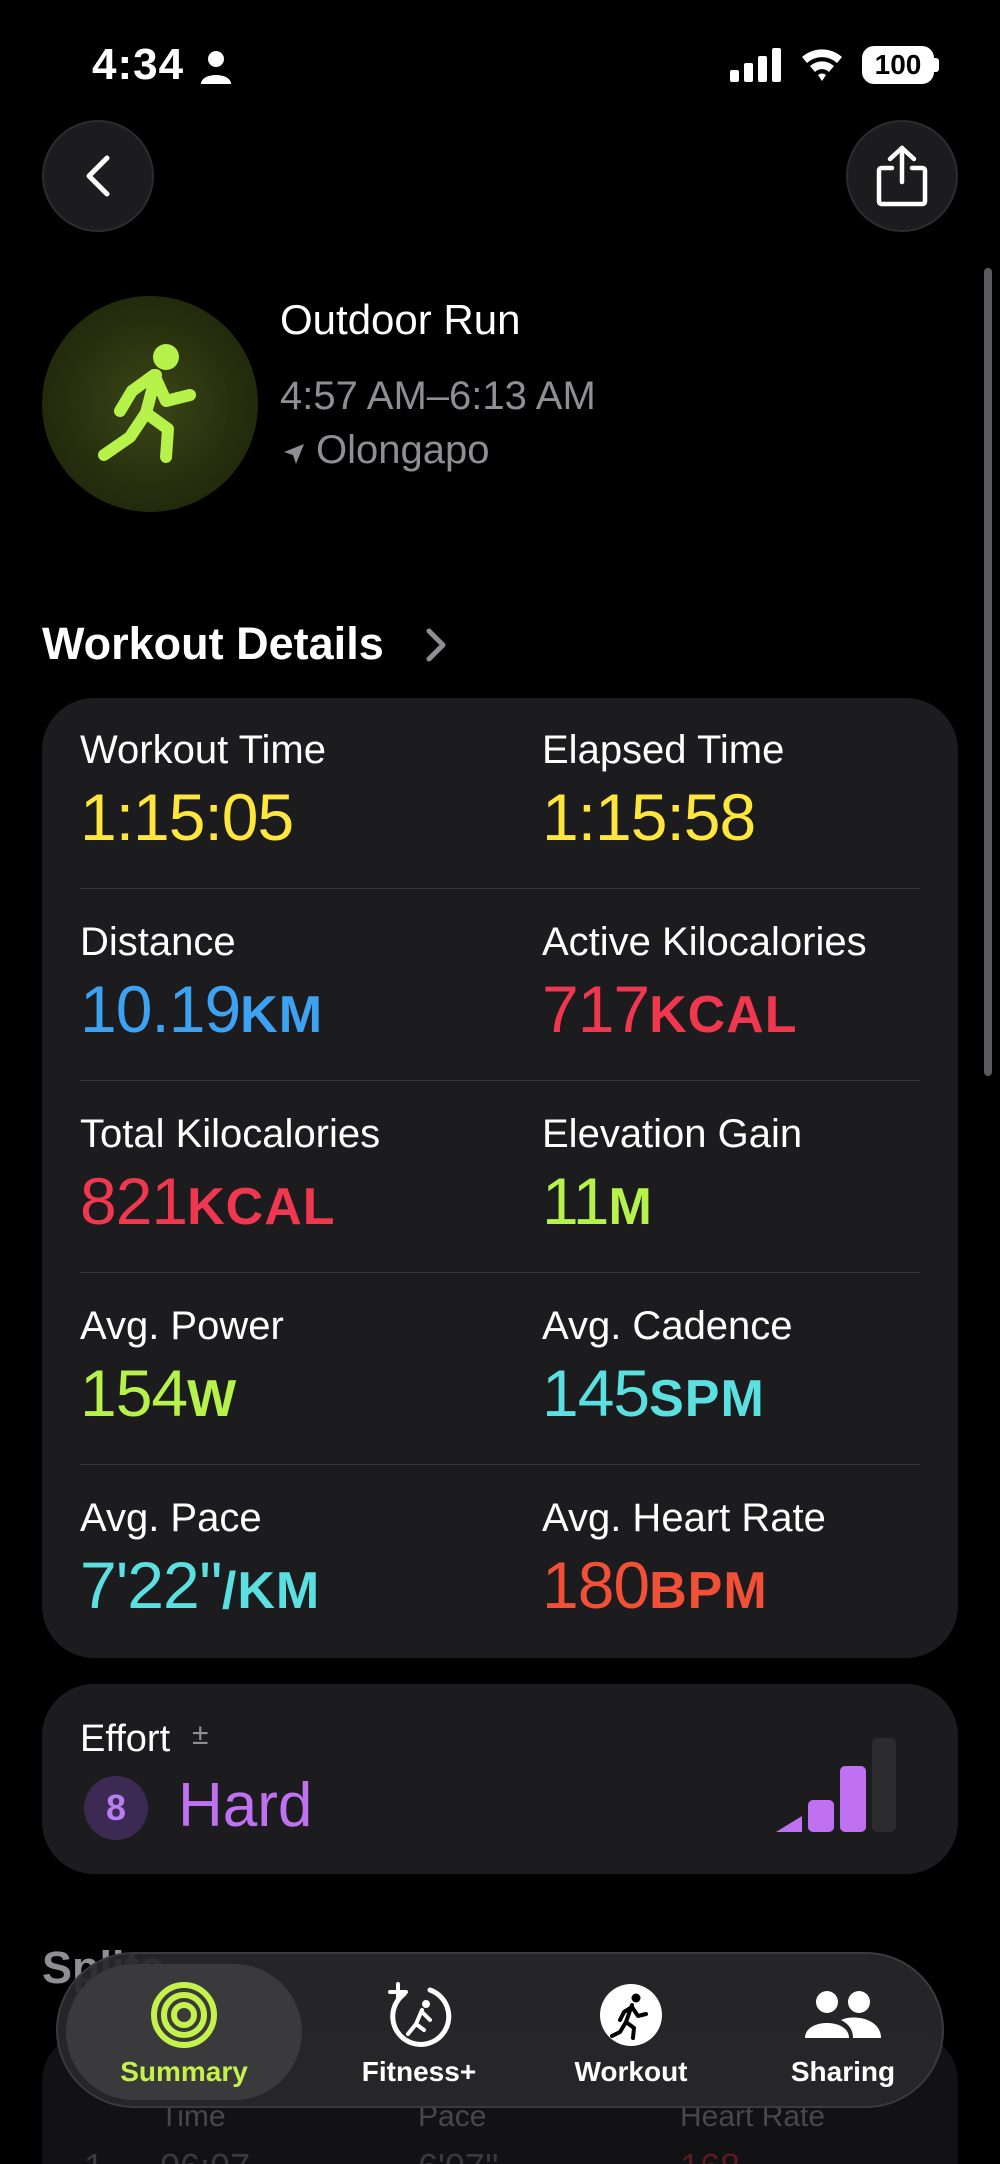 The width and height of the screenshot is (1000, 2164). What do you see at coordinates (116, 1808) in the screenshot?
I see `effort-score-badge: 8` at bounding box center [116, 1808].